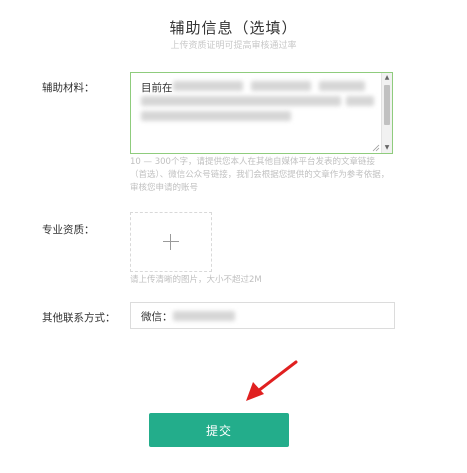  I want to click on red-arrow-icon, so click(272, 380).